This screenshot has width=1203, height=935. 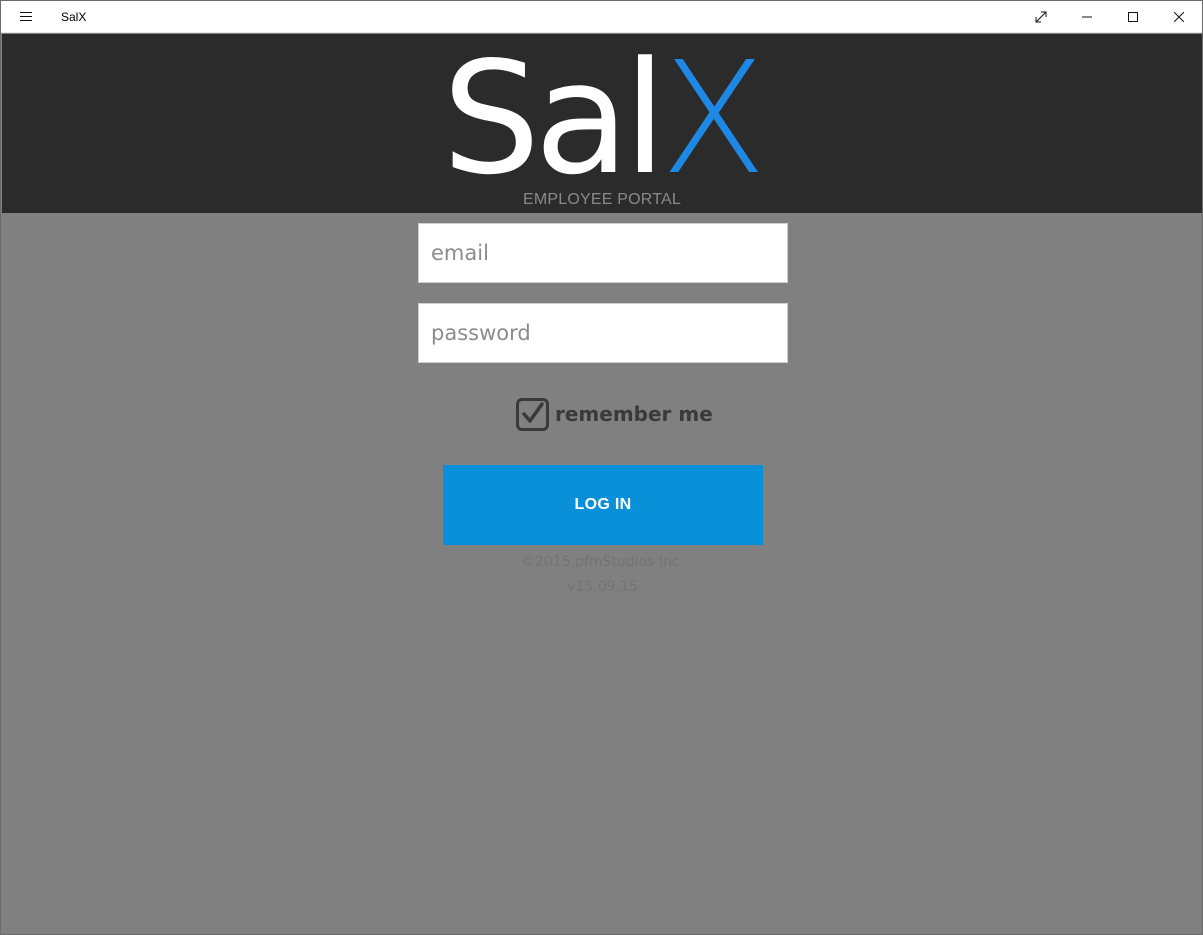 What do you see at coordinates (601, 199) in the screenshot?
I see `portal-subtitle: EMPLOYEE PORTAL` at bounding box center [601, 199].